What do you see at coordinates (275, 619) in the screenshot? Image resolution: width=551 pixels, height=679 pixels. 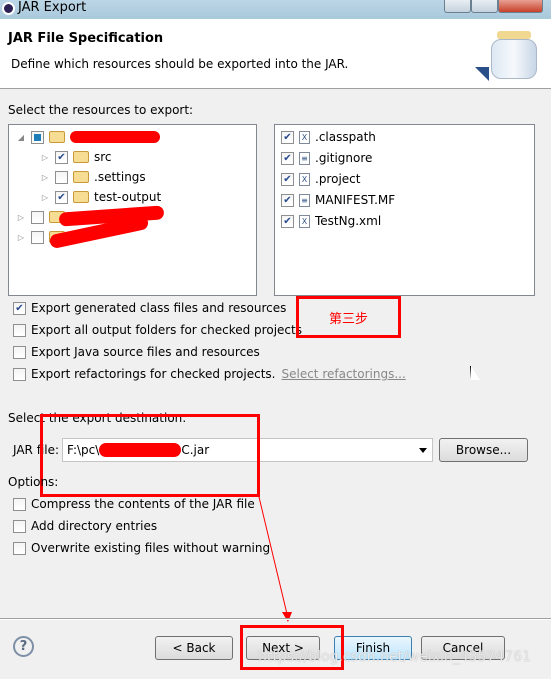 I see `footer-separator` at bounding box center [275, 619].